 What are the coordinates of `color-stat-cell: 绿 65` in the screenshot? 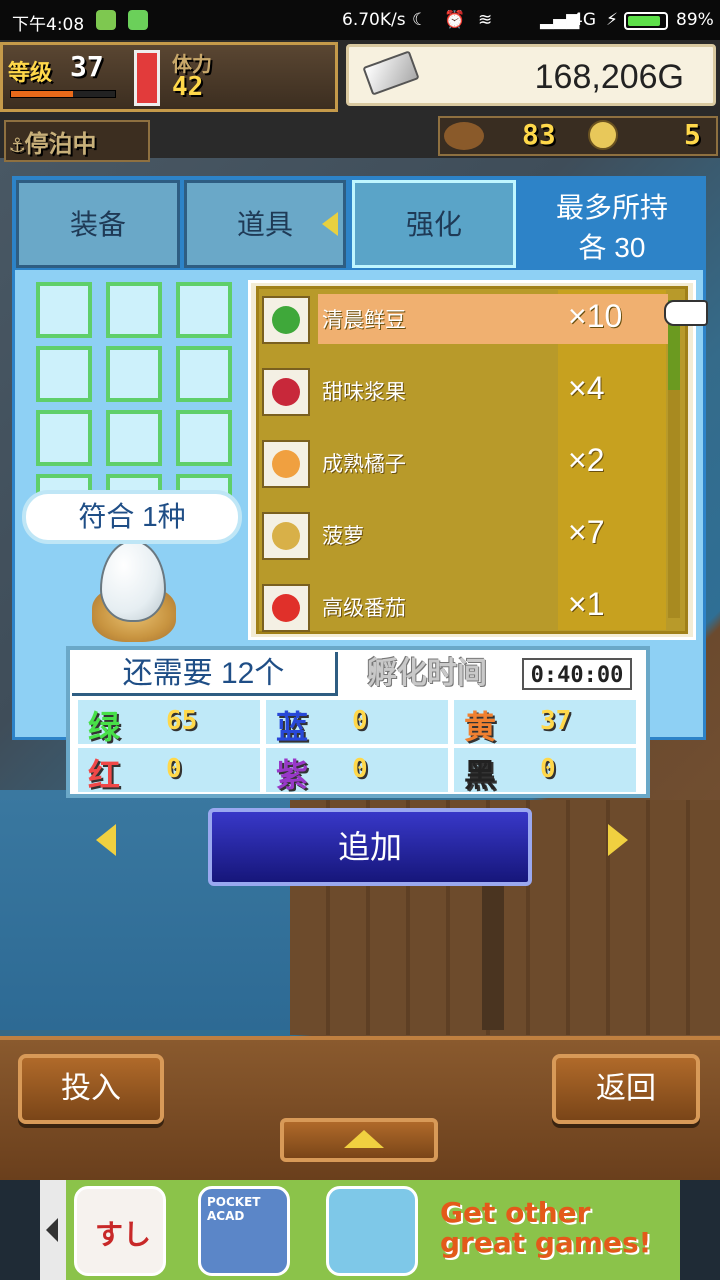 It's located at (169, 722).